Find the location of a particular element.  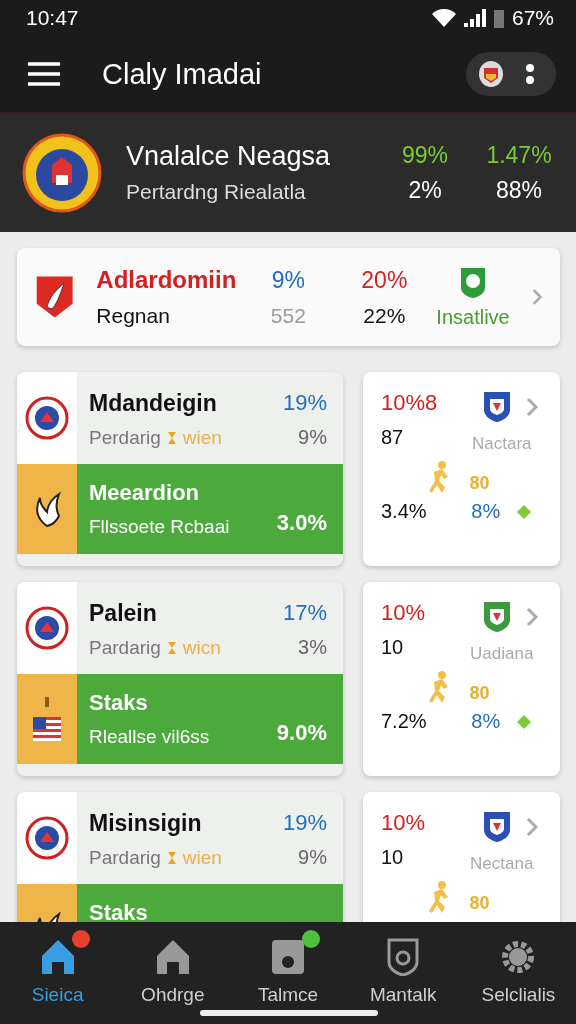

nav-tab: Sieica is located at coordinates (58, 969).